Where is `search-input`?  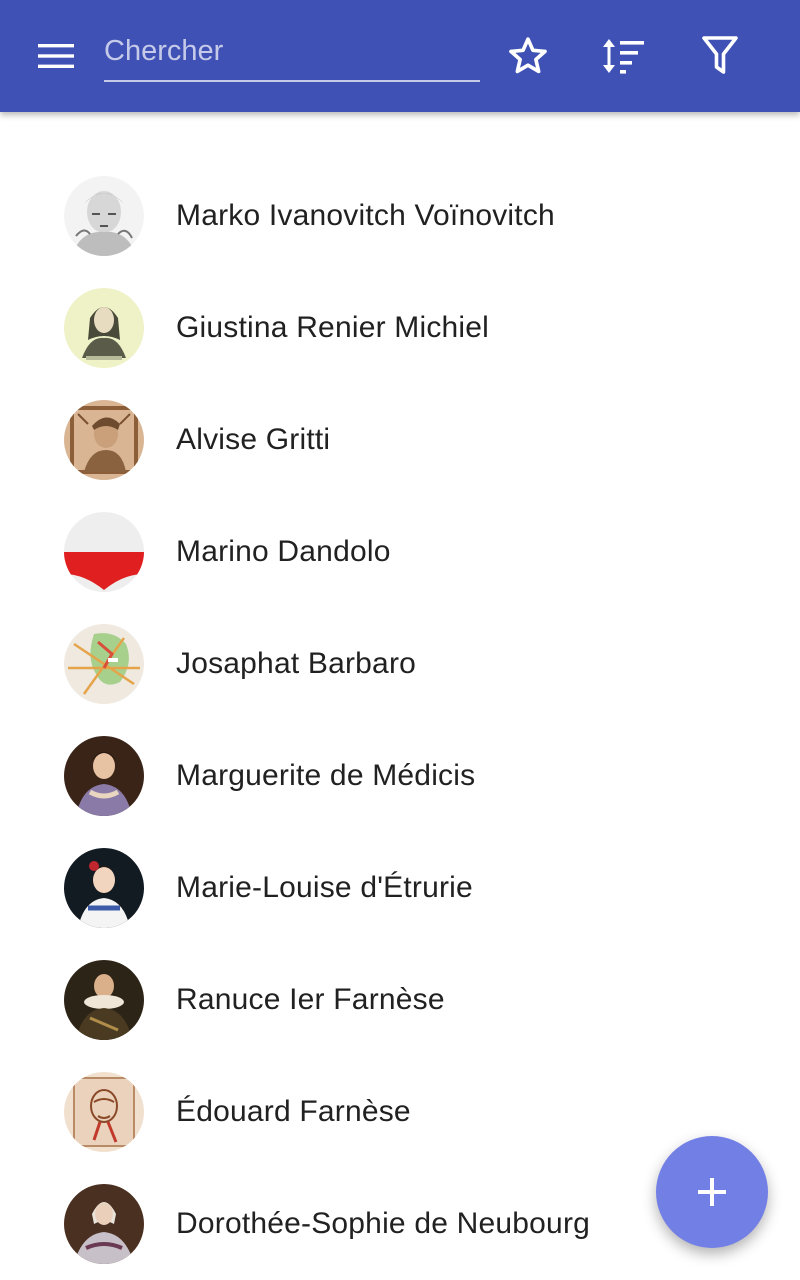 search-input is located at coordinates (292, 52).